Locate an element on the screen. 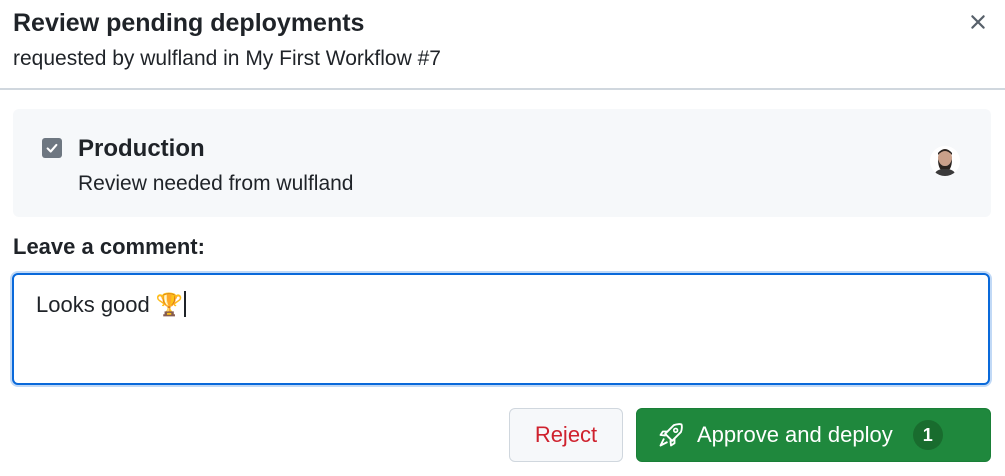 Image resolution: width=1005 pixels, height=476 pixels. close-icon is located at coordinates (978, 22).